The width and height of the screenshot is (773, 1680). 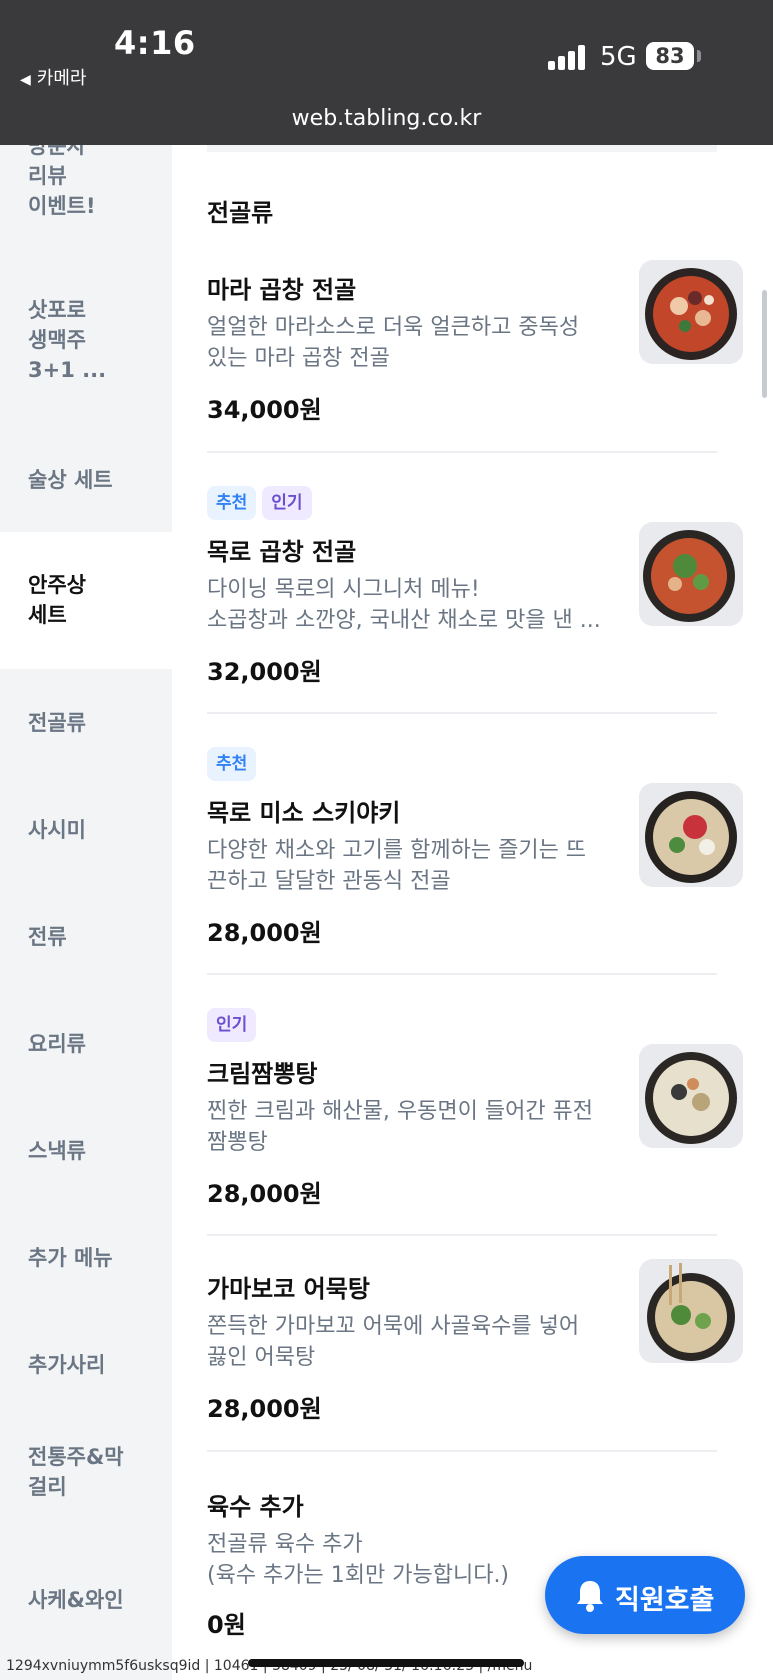 What do you see at coordinates (262, 1074) in the screenshot?
I see `menu-item-name: 크림짬뽕탕` at bounding box center [262, 1074].